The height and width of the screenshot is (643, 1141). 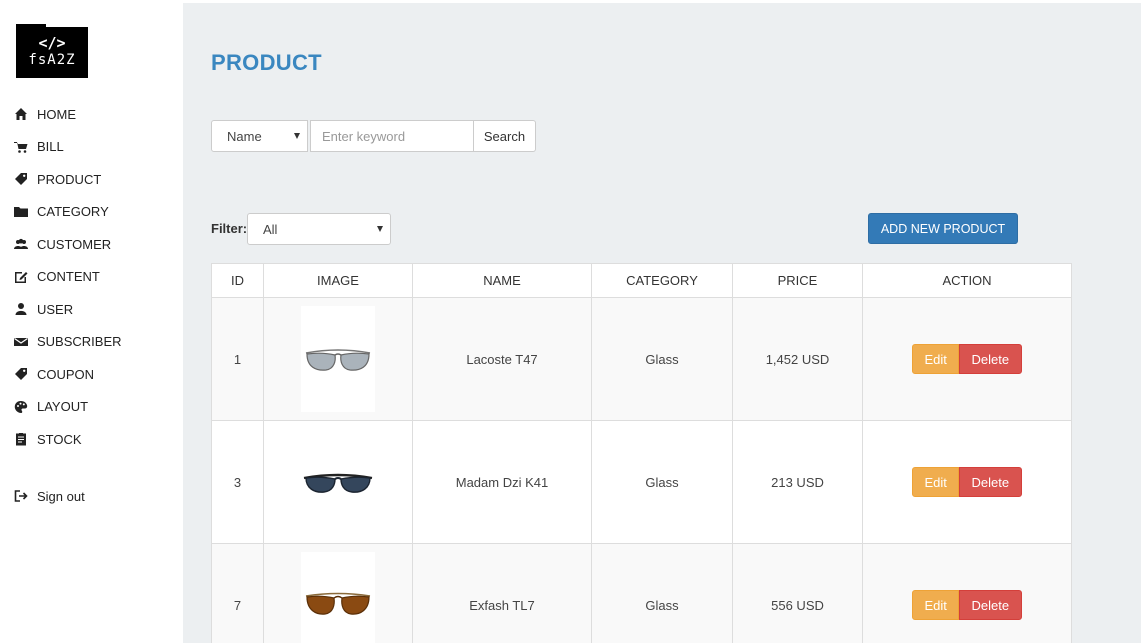 I want to click on home-icon, so click(x=21, y=114).